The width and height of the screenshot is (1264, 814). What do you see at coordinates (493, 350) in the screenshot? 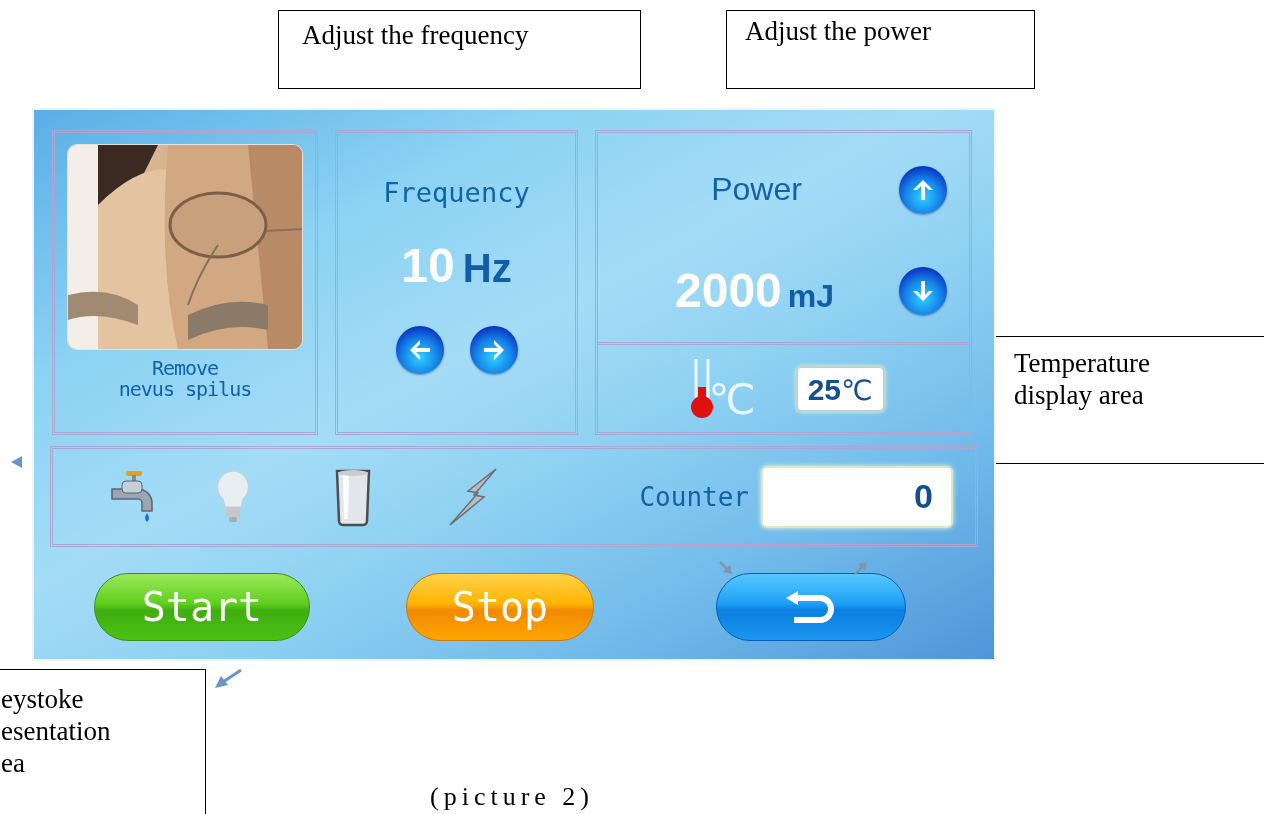
I see `right-arrow-button` at bounding box center [493, 350].